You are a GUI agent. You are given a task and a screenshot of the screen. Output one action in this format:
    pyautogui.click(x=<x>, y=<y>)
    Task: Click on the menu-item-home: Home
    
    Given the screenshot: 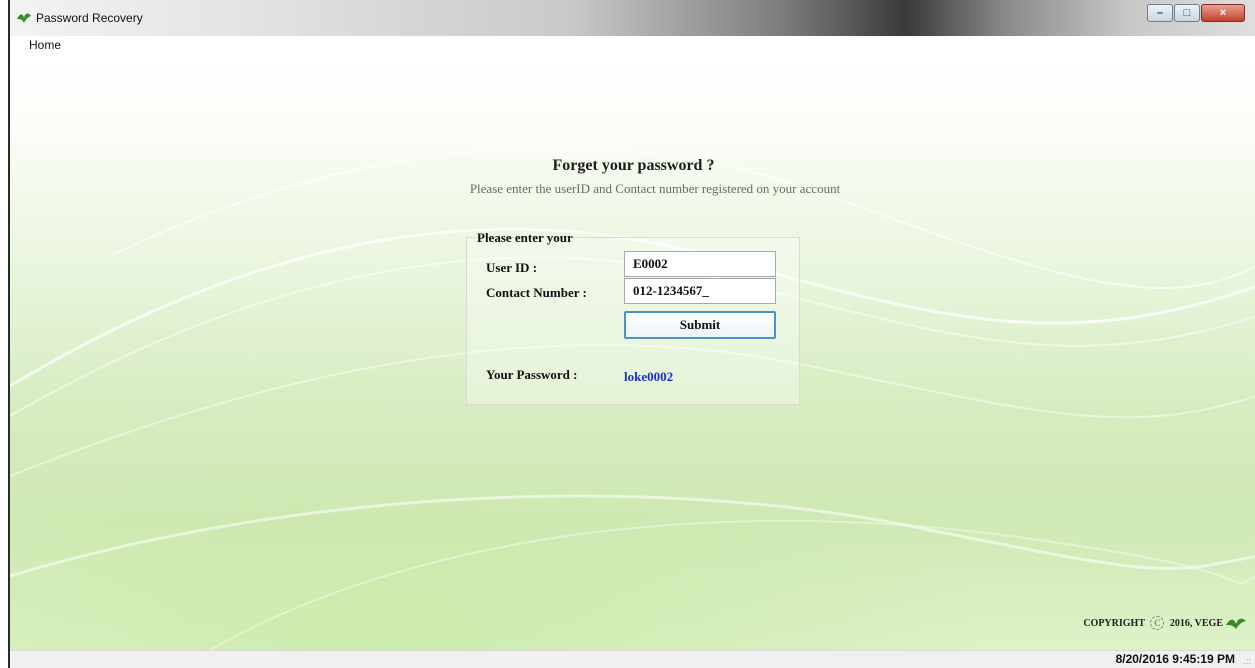 What is the action you would take?
    pyautogui.click(x=45, y=45)
    